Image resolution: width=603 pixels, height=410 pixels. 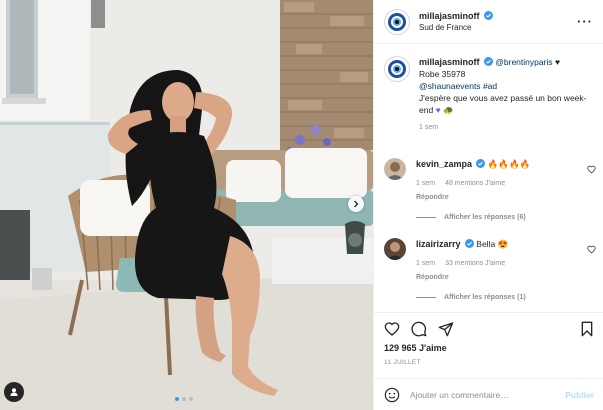 I want to click on view-replies-button: Afficher les réponses (6), so click(x=471, y=217).